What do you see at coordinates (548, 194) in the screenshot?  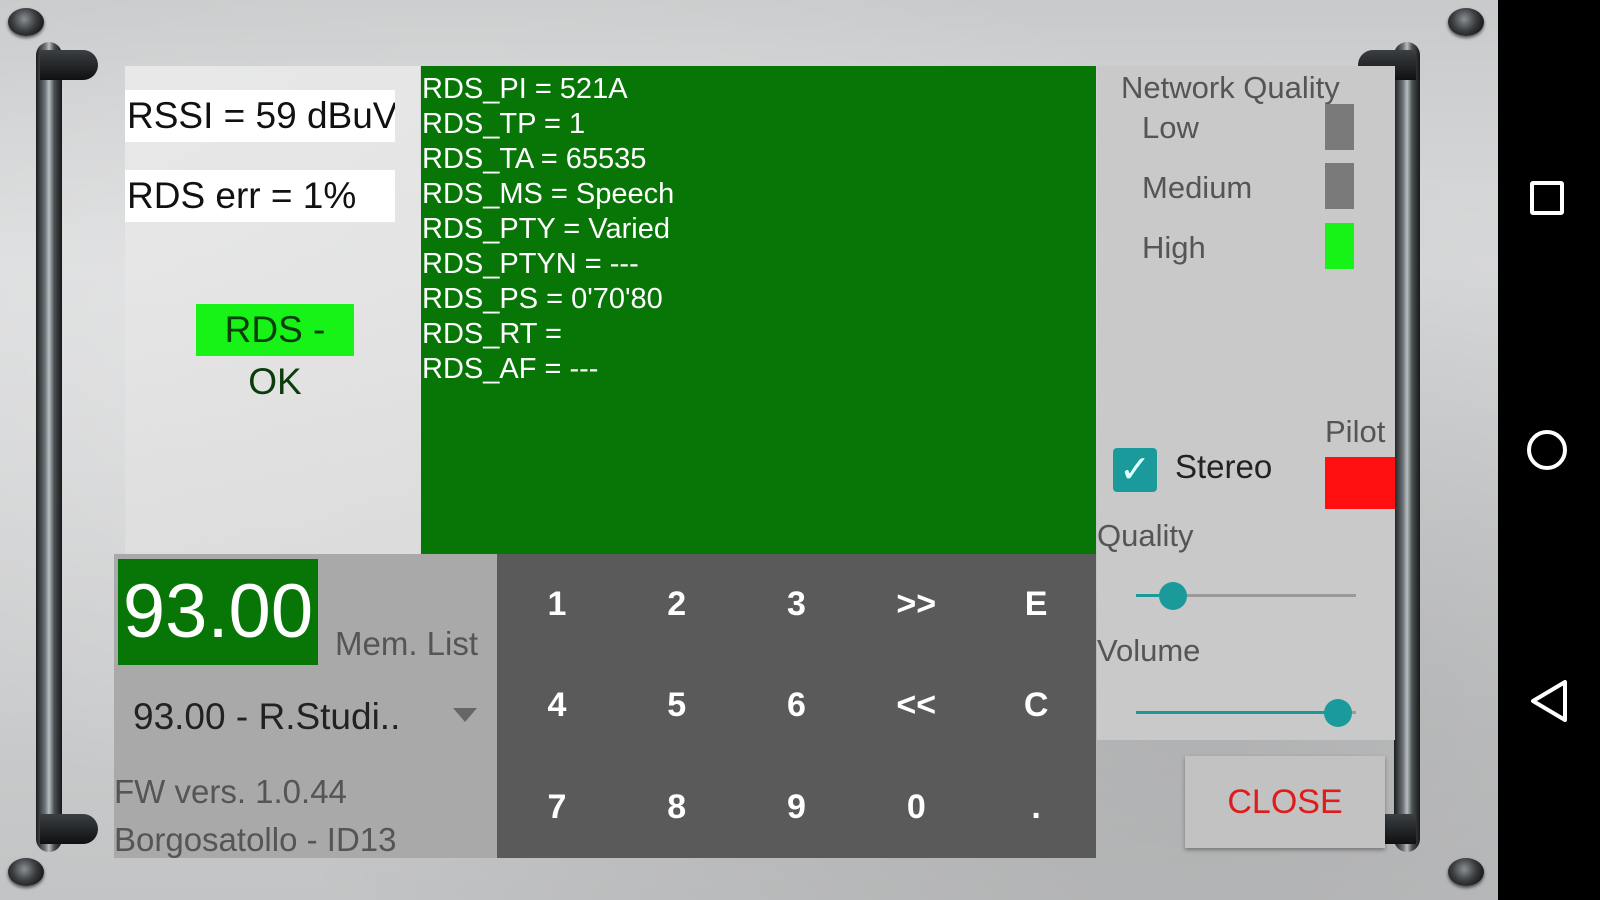 I see `rds-line: RDS_MS = Speech` at bounding box center [548, 194].